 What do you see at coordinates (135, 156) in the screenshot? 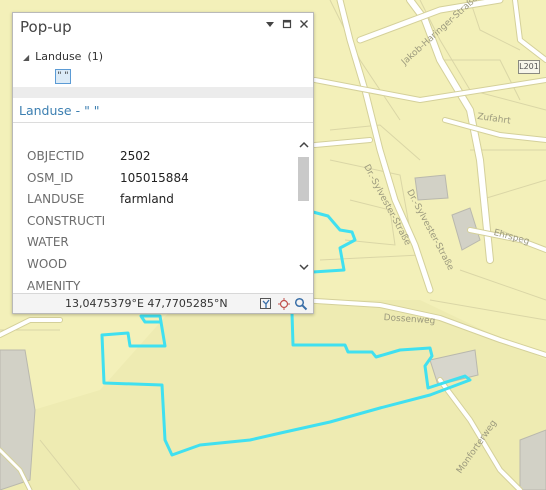
I see `attribute-value: 2502` at bounding box center [135, 156].